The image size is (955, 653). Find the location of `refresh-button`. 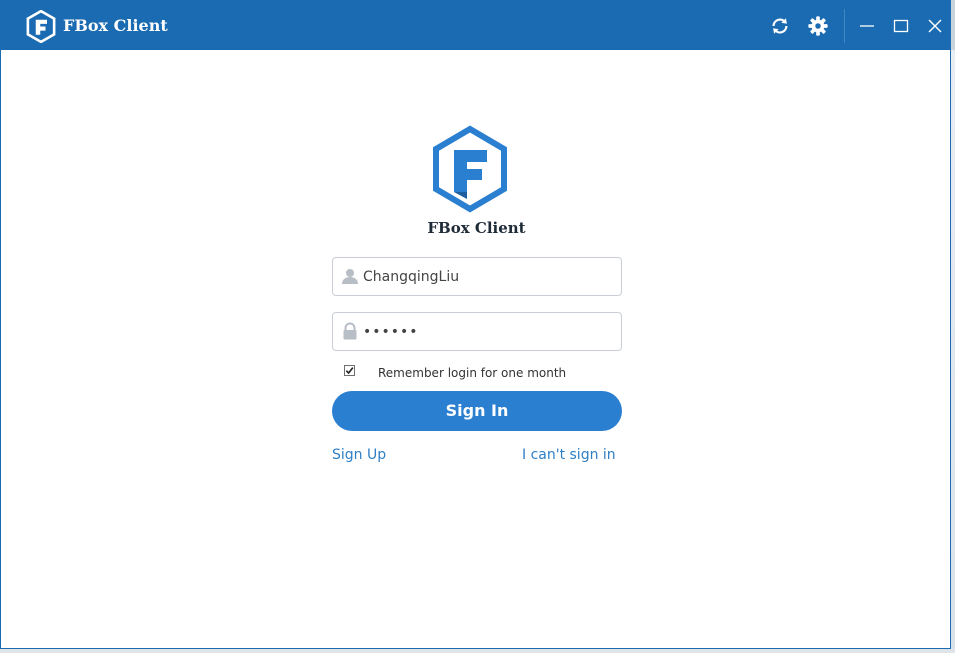

refresh-button is located at coordinates (780, 26).